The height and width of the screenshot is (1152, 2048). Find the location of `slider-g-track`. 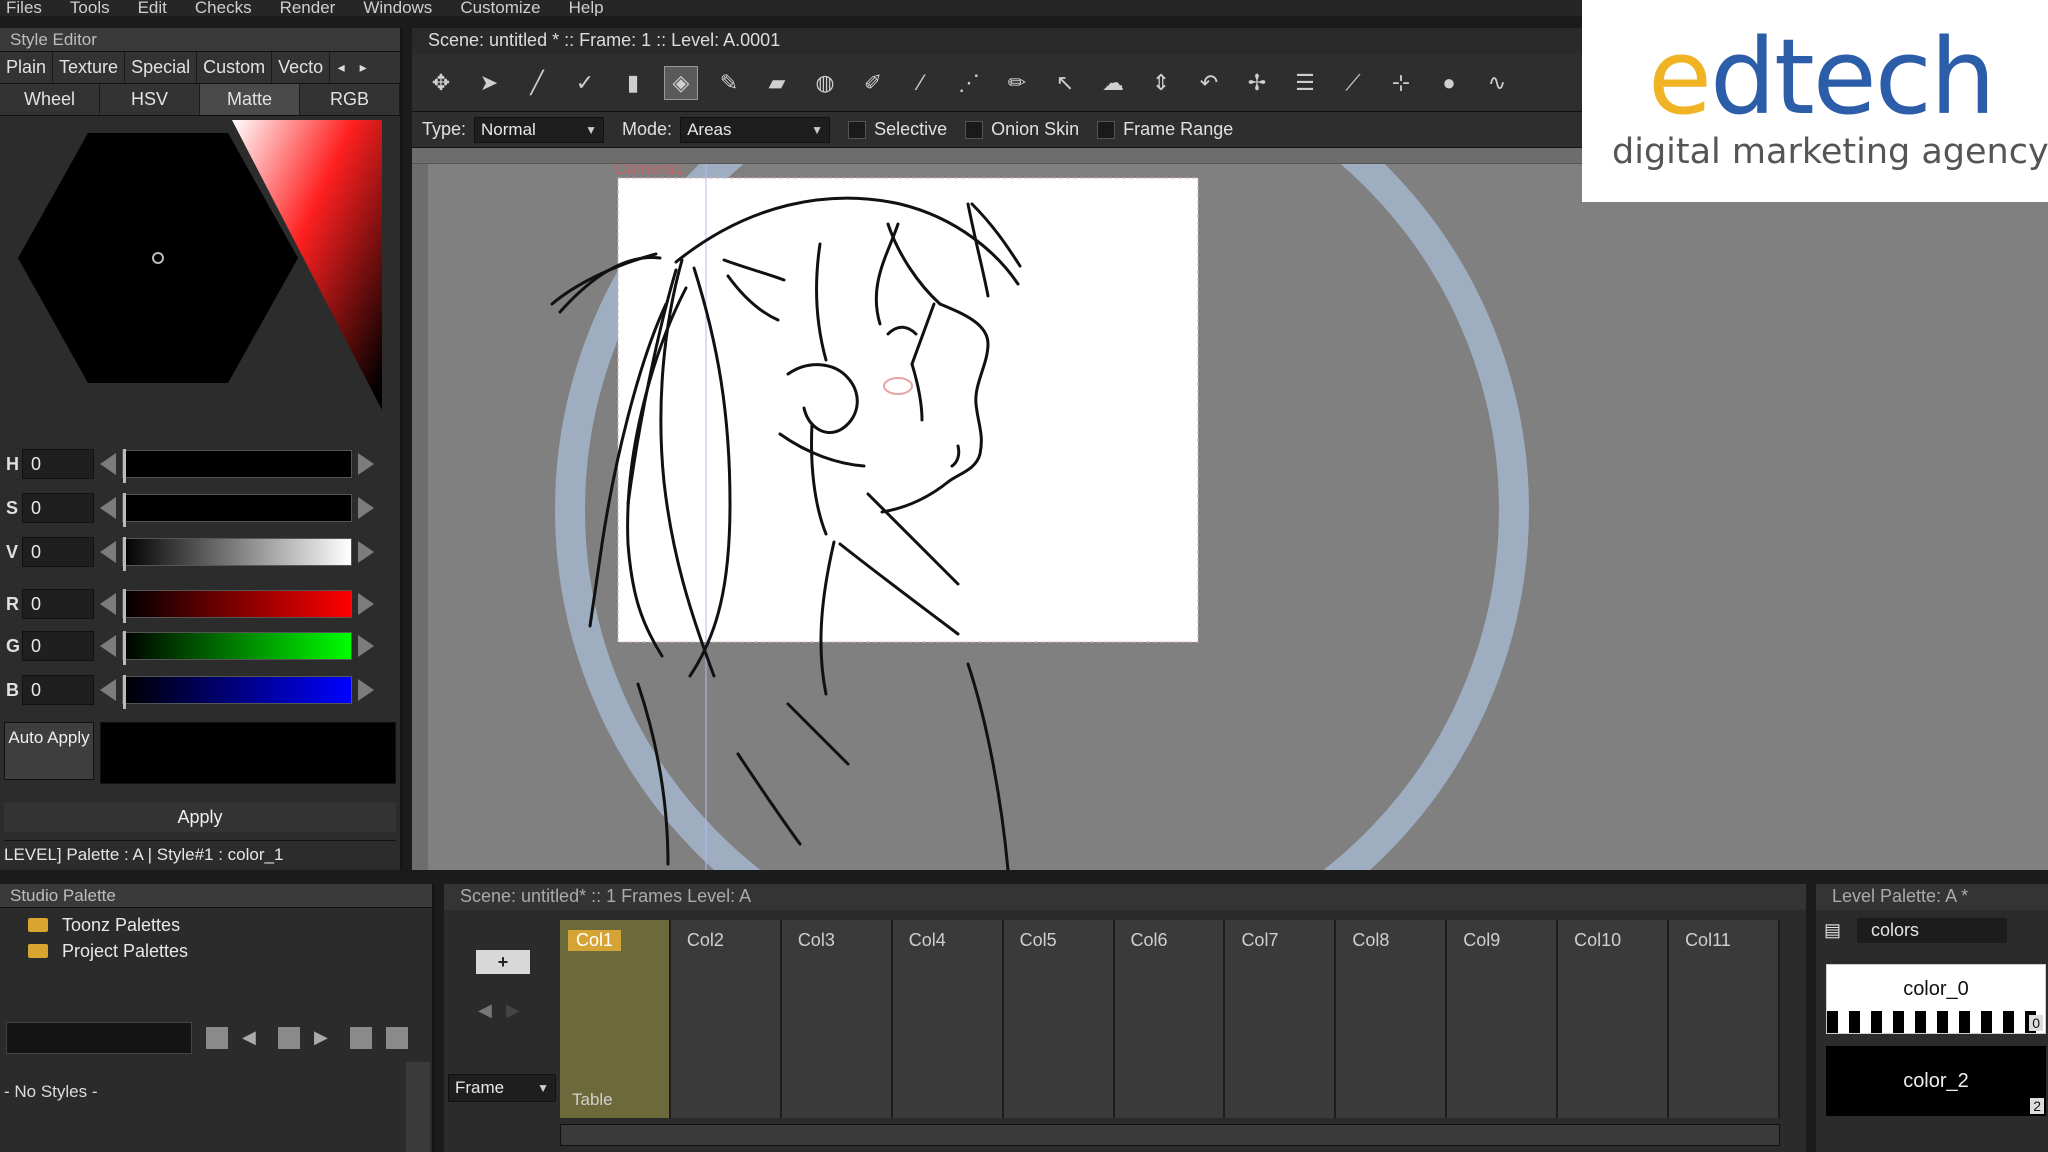

slider-g-track is located at coordinates (237, 648).